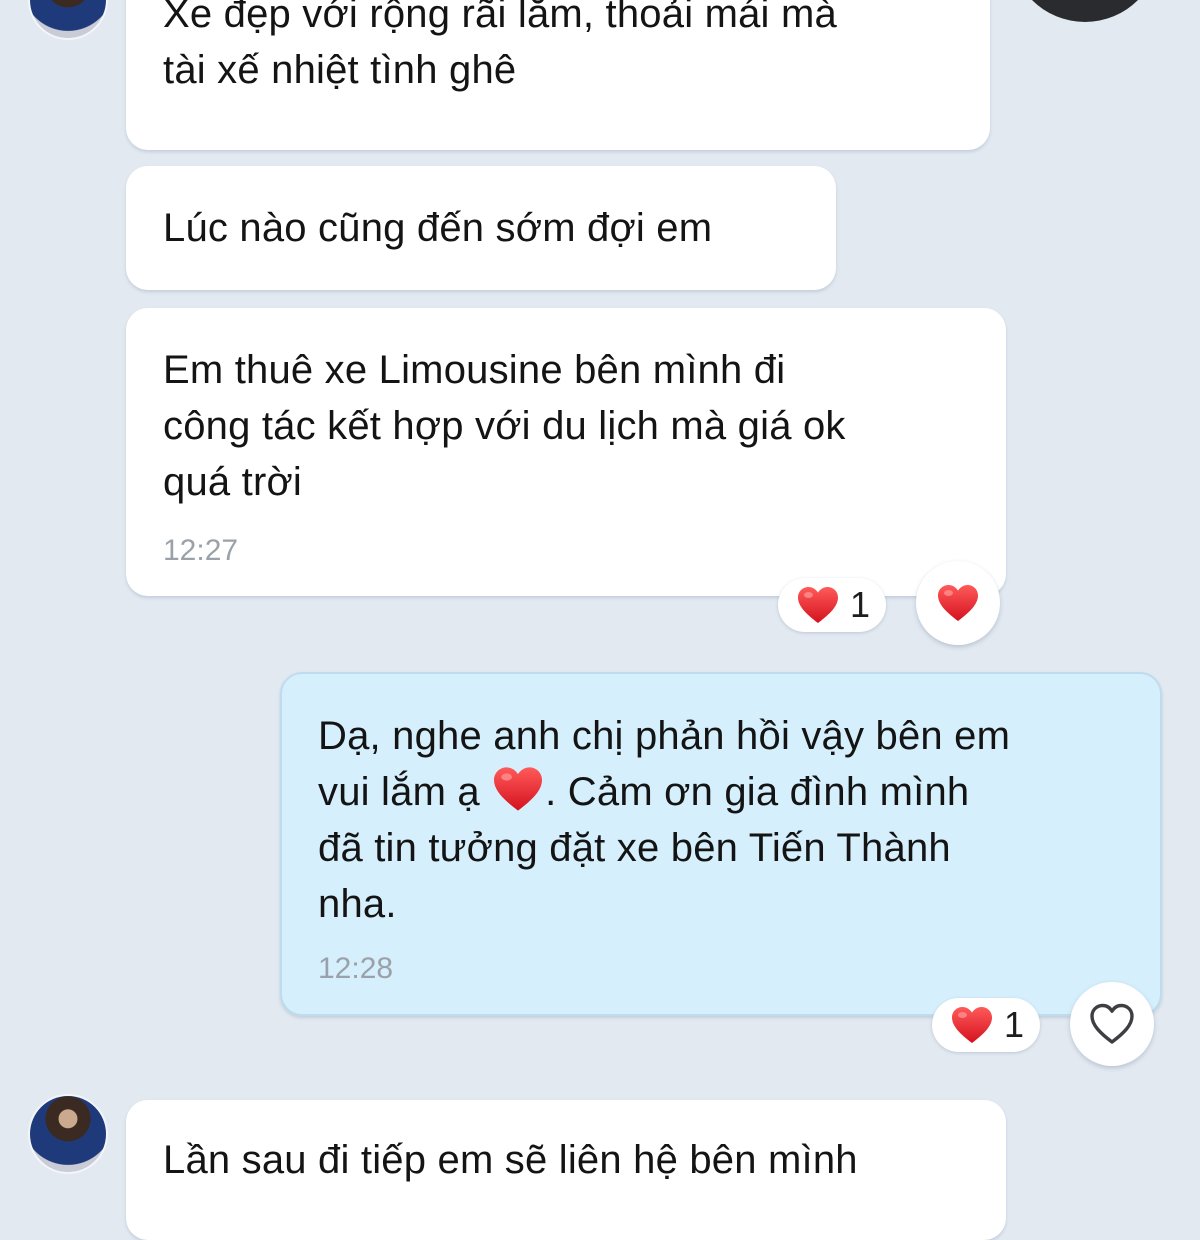 The image size is (1200, 1240). I want to click on message-timestamp: 12:27, so click(201, 550).